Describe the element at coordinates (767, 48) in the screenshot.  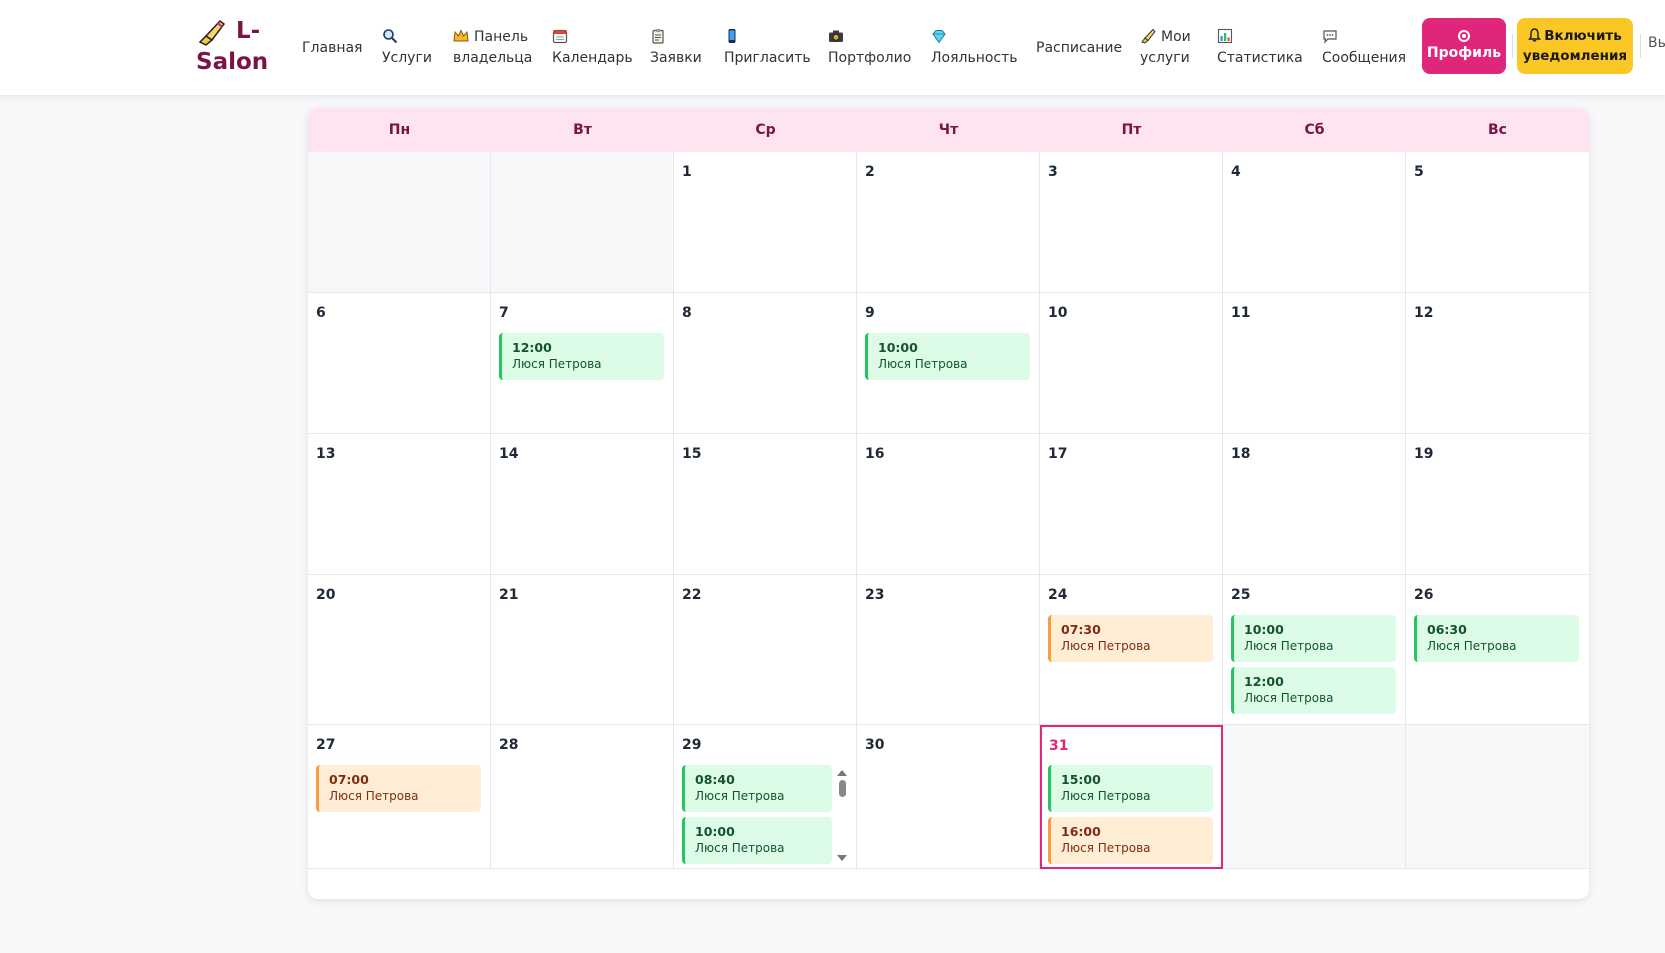
I see `nav-item-5: Пригласить` at that location.